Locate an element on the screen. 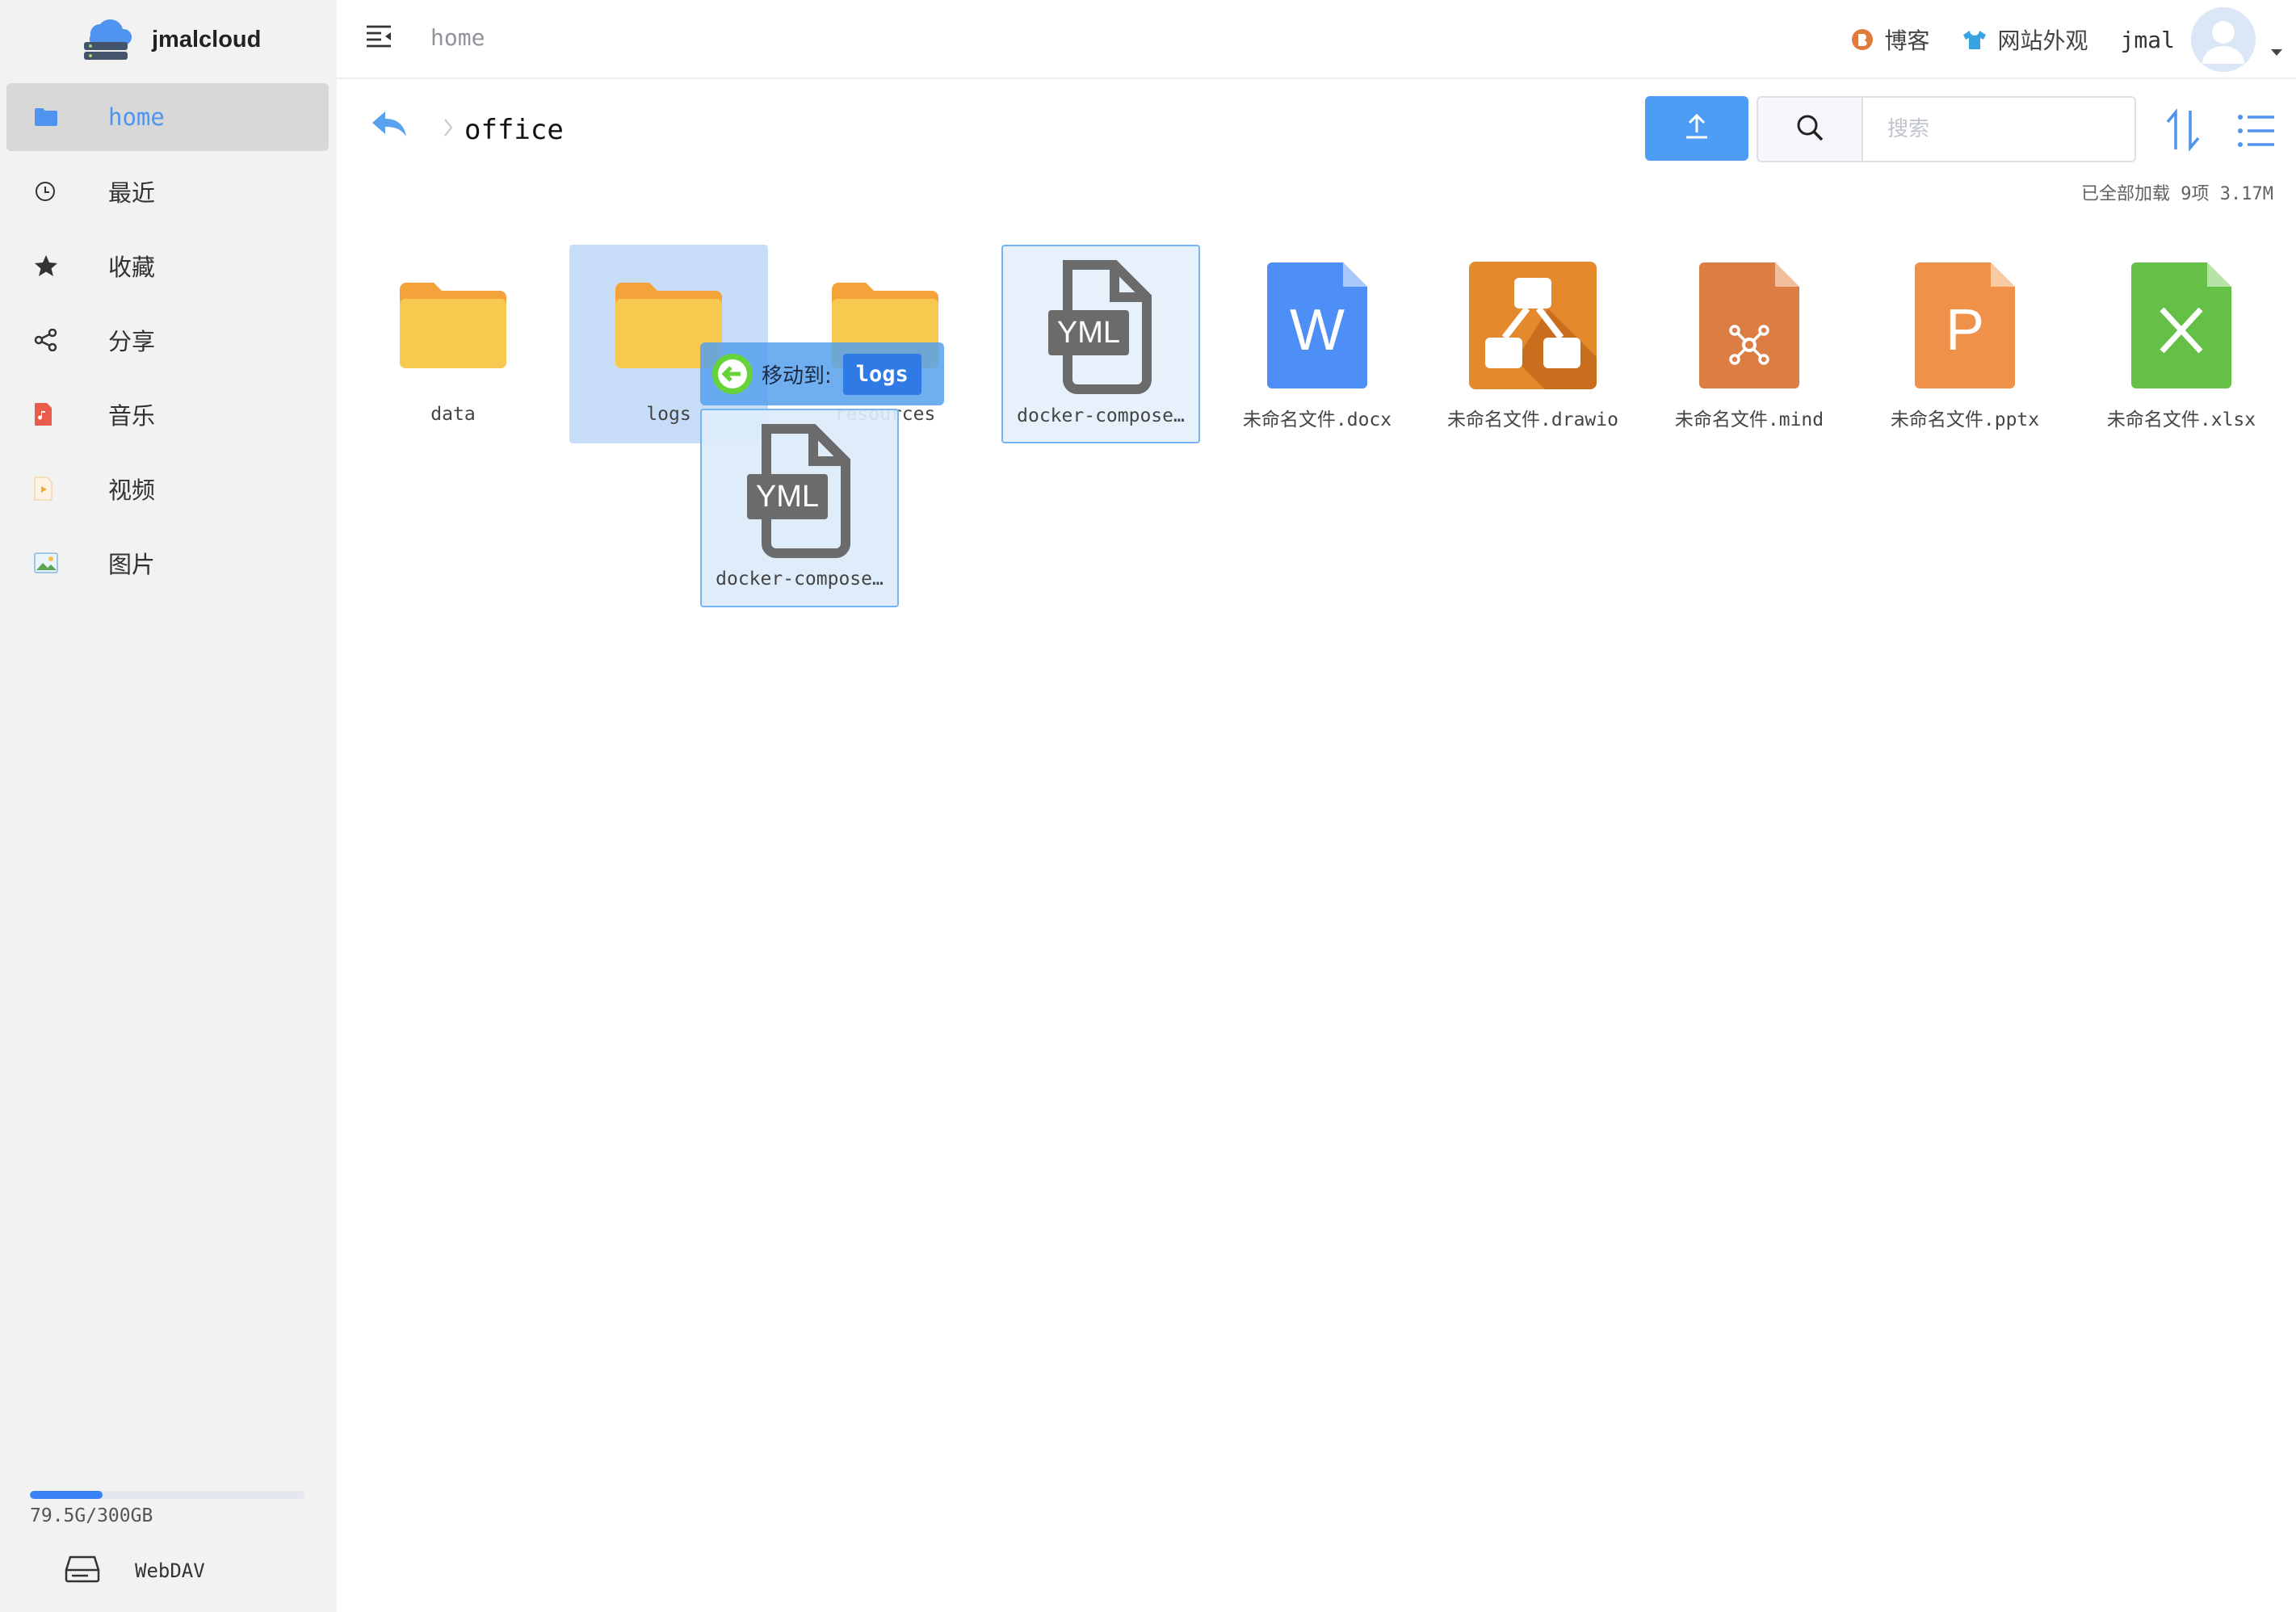 Image resolution: width=2296 pixels, height=1612 pixels. header-actions: 博客 网站外观 jmal is located at coordinates (2073, 39).